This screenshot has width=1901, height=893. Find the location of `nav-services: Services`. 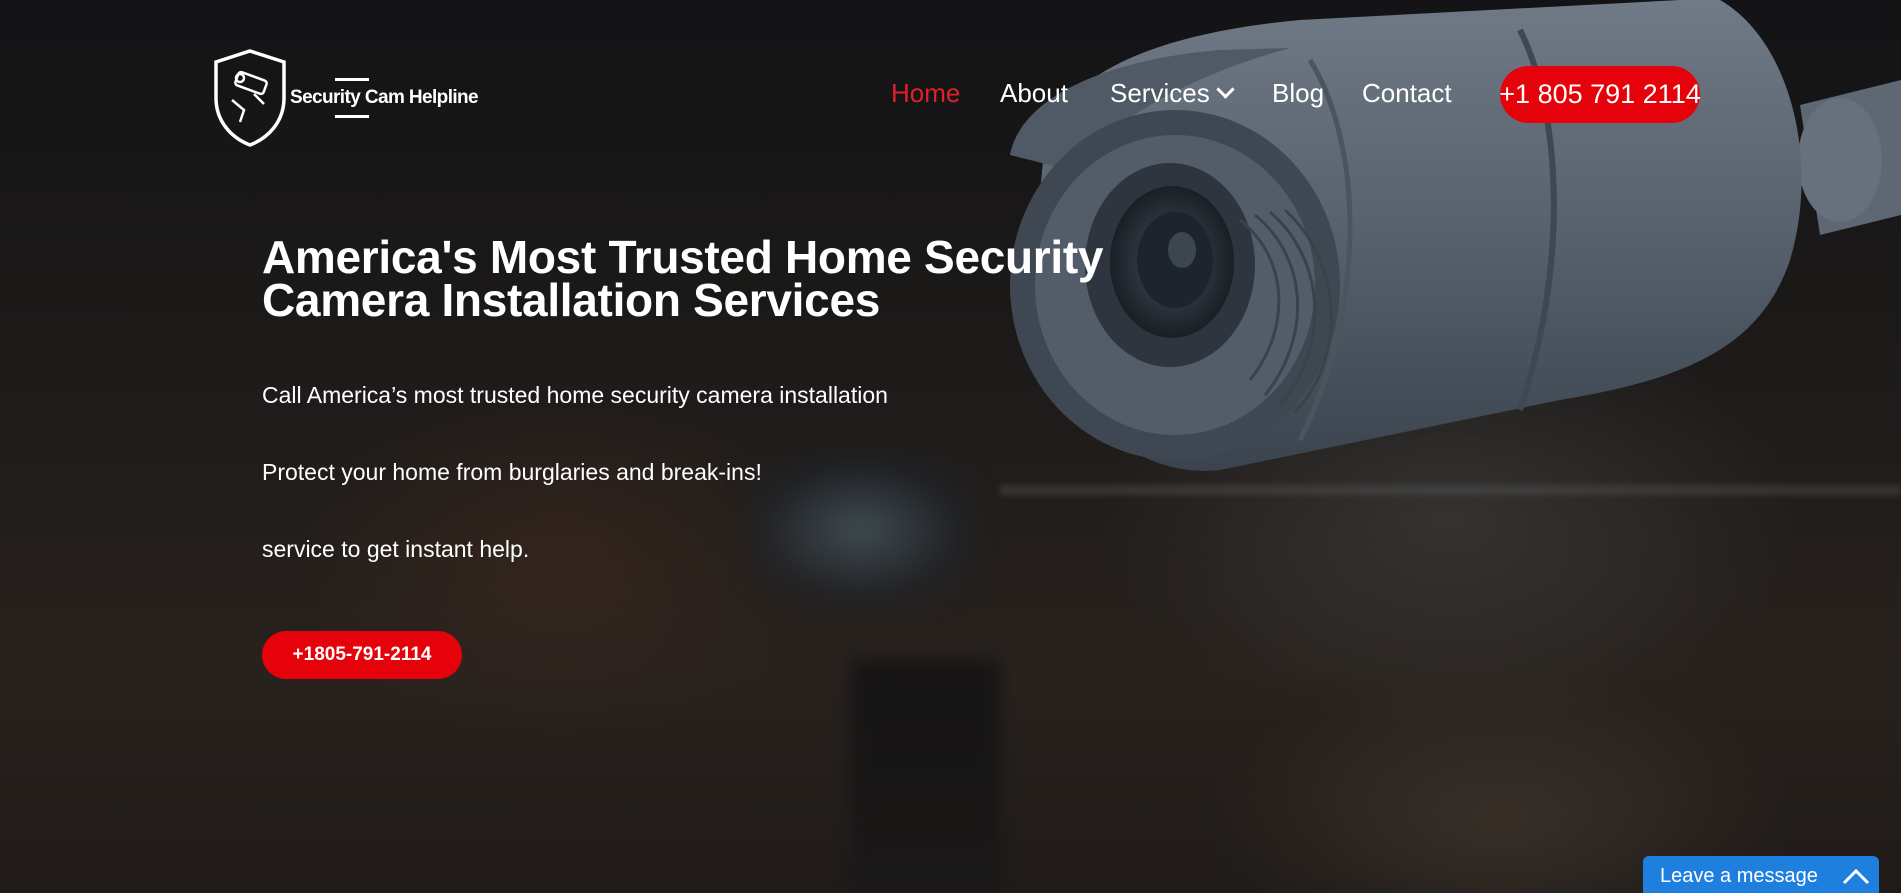

nav-services: Services is located at coordinates (1172, 93).